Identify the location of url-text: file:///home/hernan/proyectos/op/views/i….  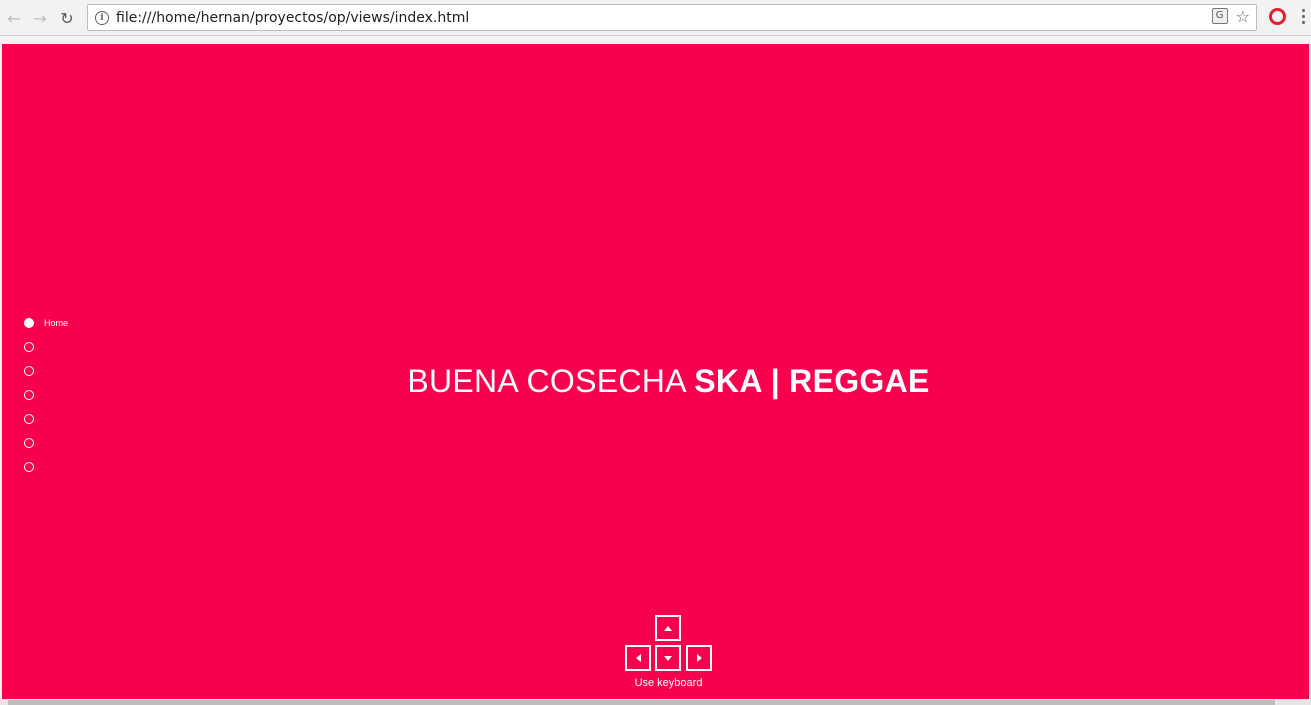
(292, 18).